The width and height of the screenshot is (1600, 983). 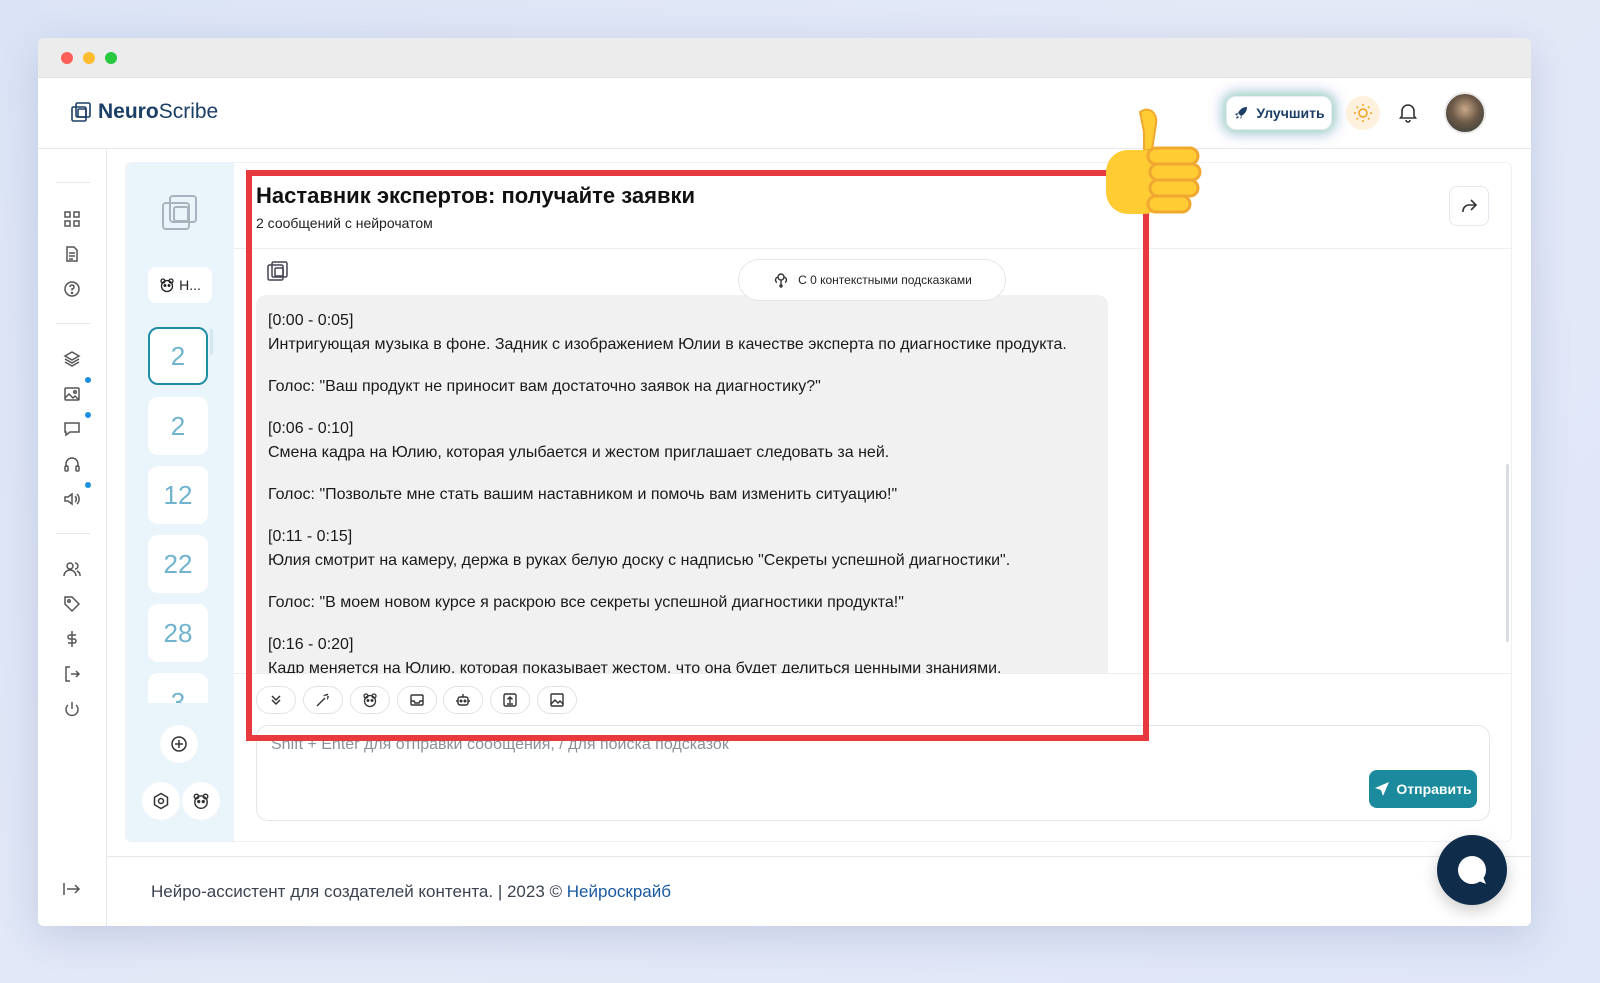 What do you see at coordinates (1465, 113) in the screenshot?
I see `user-avatar` at bounding box center [1465, 113].